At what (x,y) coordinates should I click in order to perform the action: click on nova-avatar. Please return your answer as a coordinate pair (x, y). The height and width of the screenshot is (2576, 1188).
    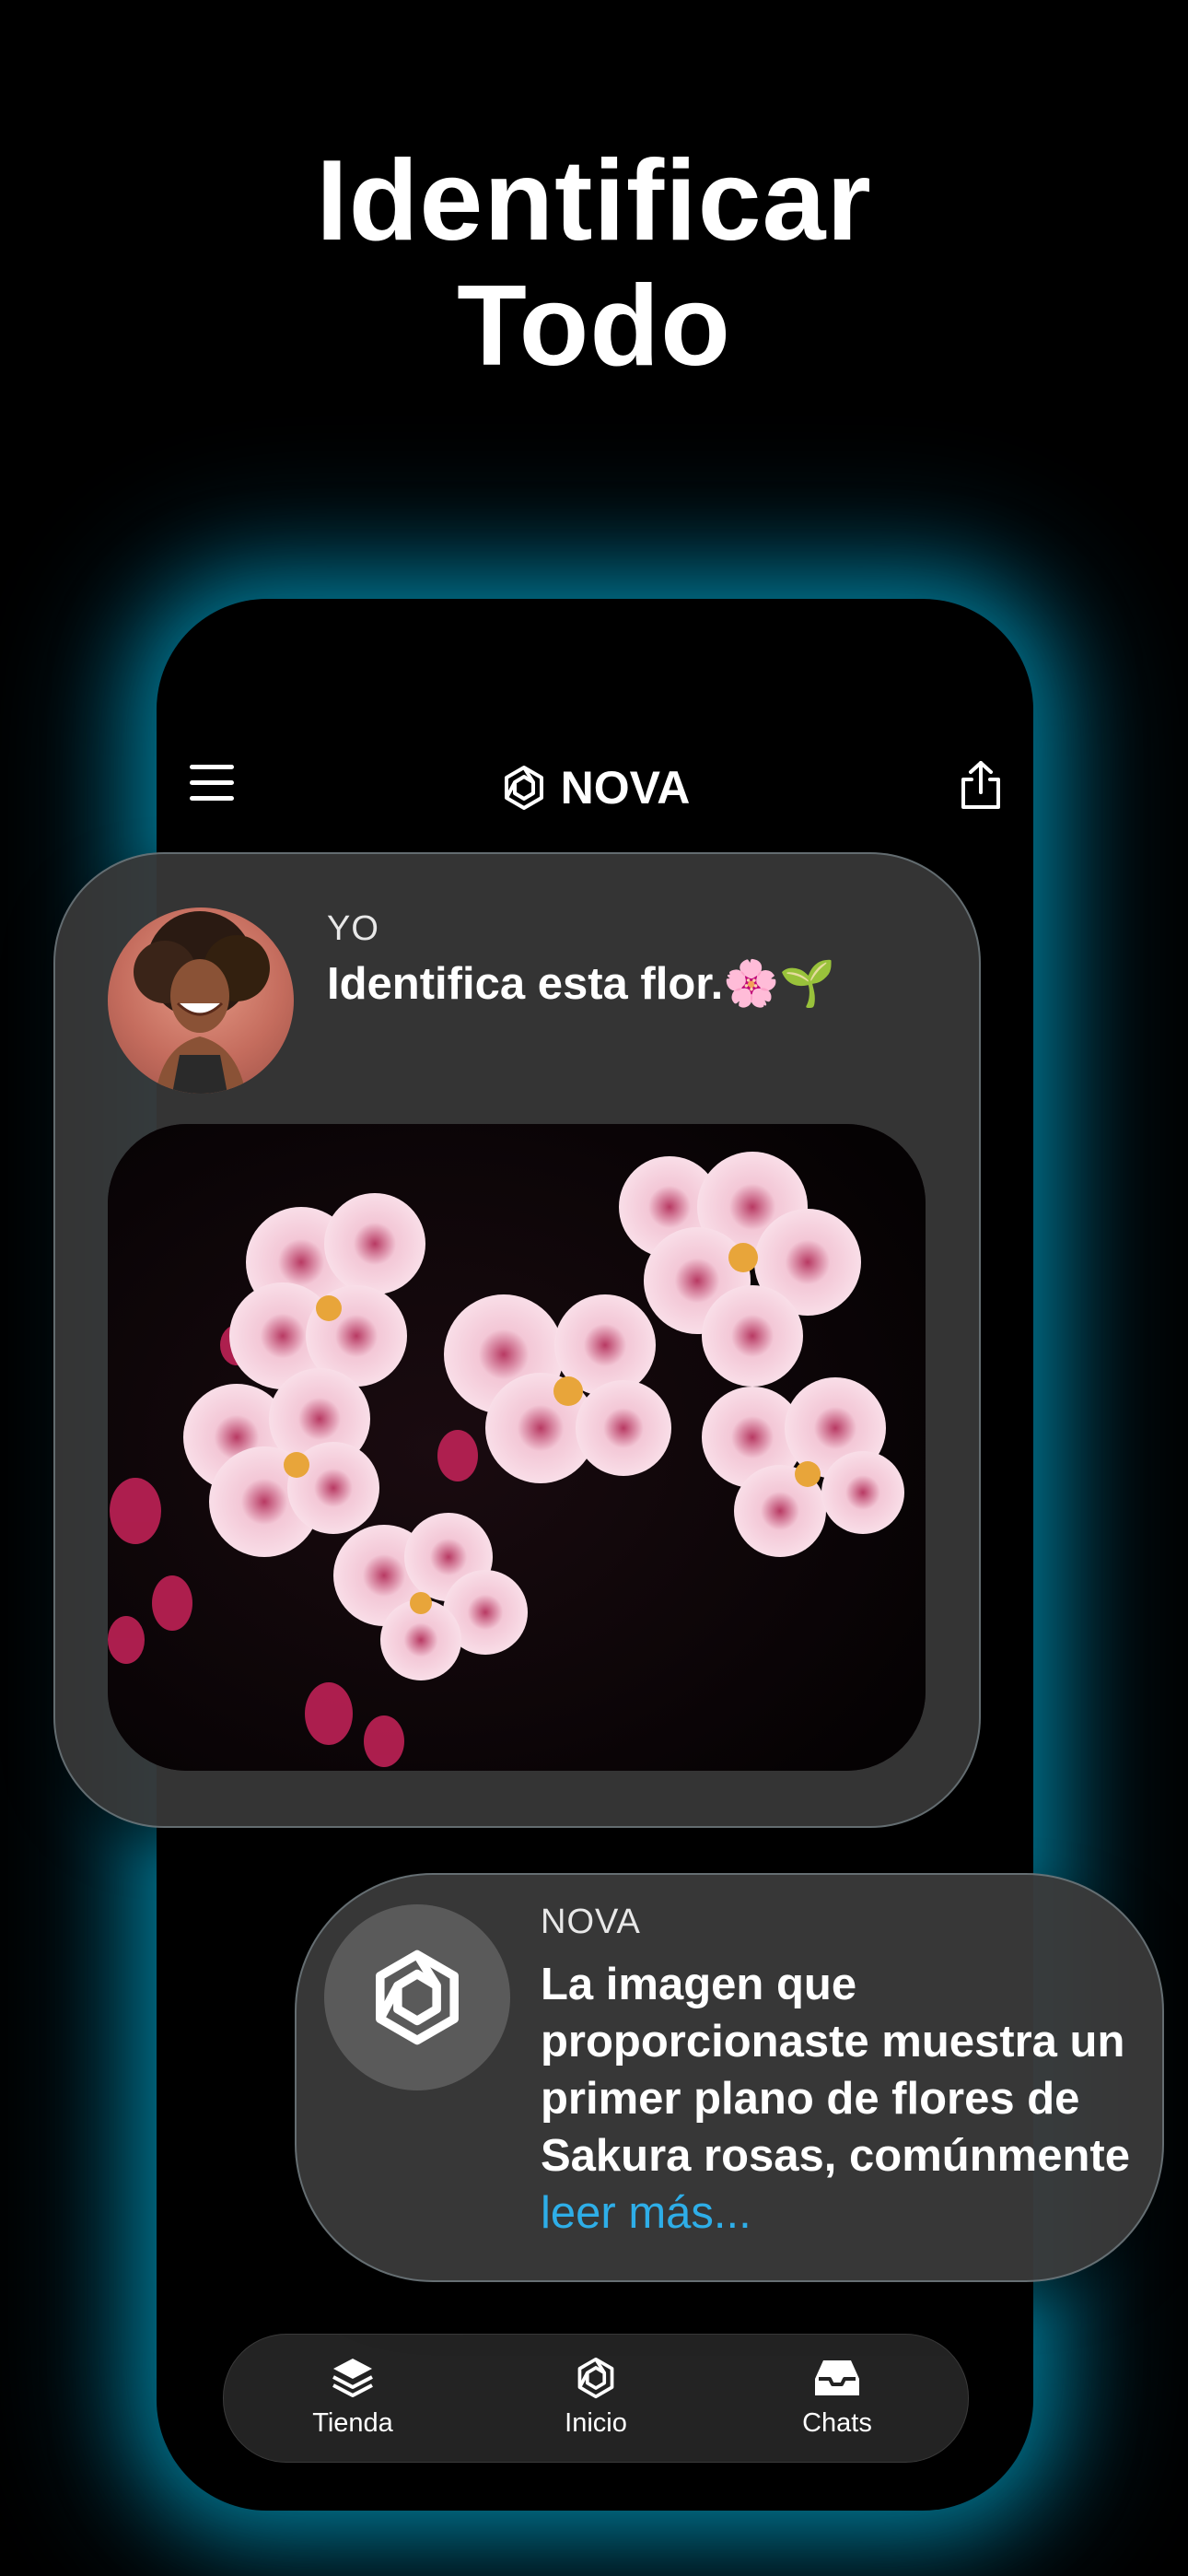
    Looking at the image, I should click on (417, 1997).